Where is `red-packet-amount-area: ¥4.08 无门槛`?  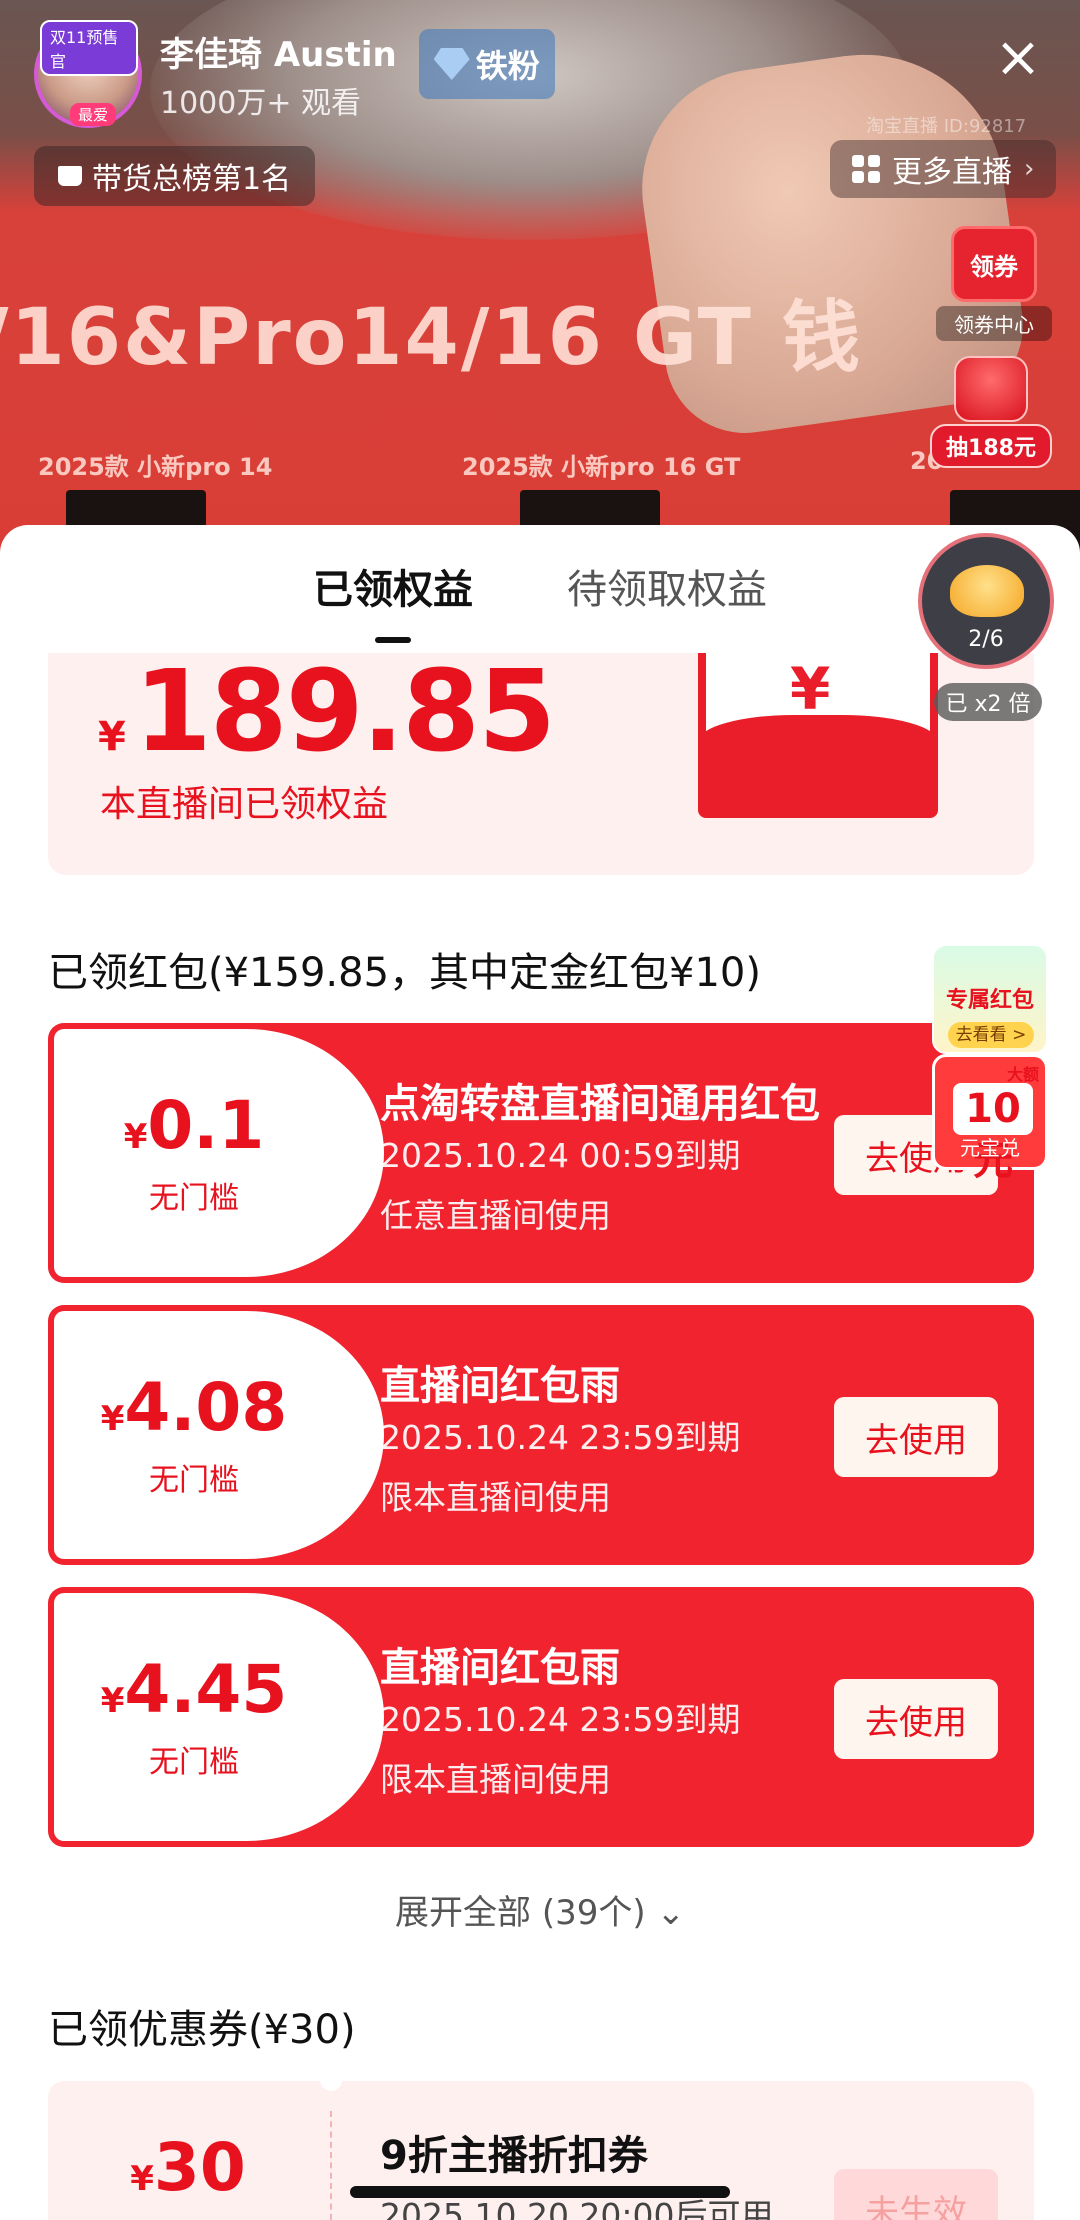
red-packet-amount-area: ¥4.08 无门槛 is located at coordinates (219, 1435).